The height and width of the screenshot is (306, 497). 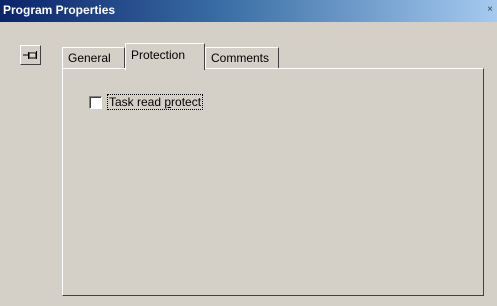 I want to click on tab-comments-label: Comments, so click(x=240, y=58).